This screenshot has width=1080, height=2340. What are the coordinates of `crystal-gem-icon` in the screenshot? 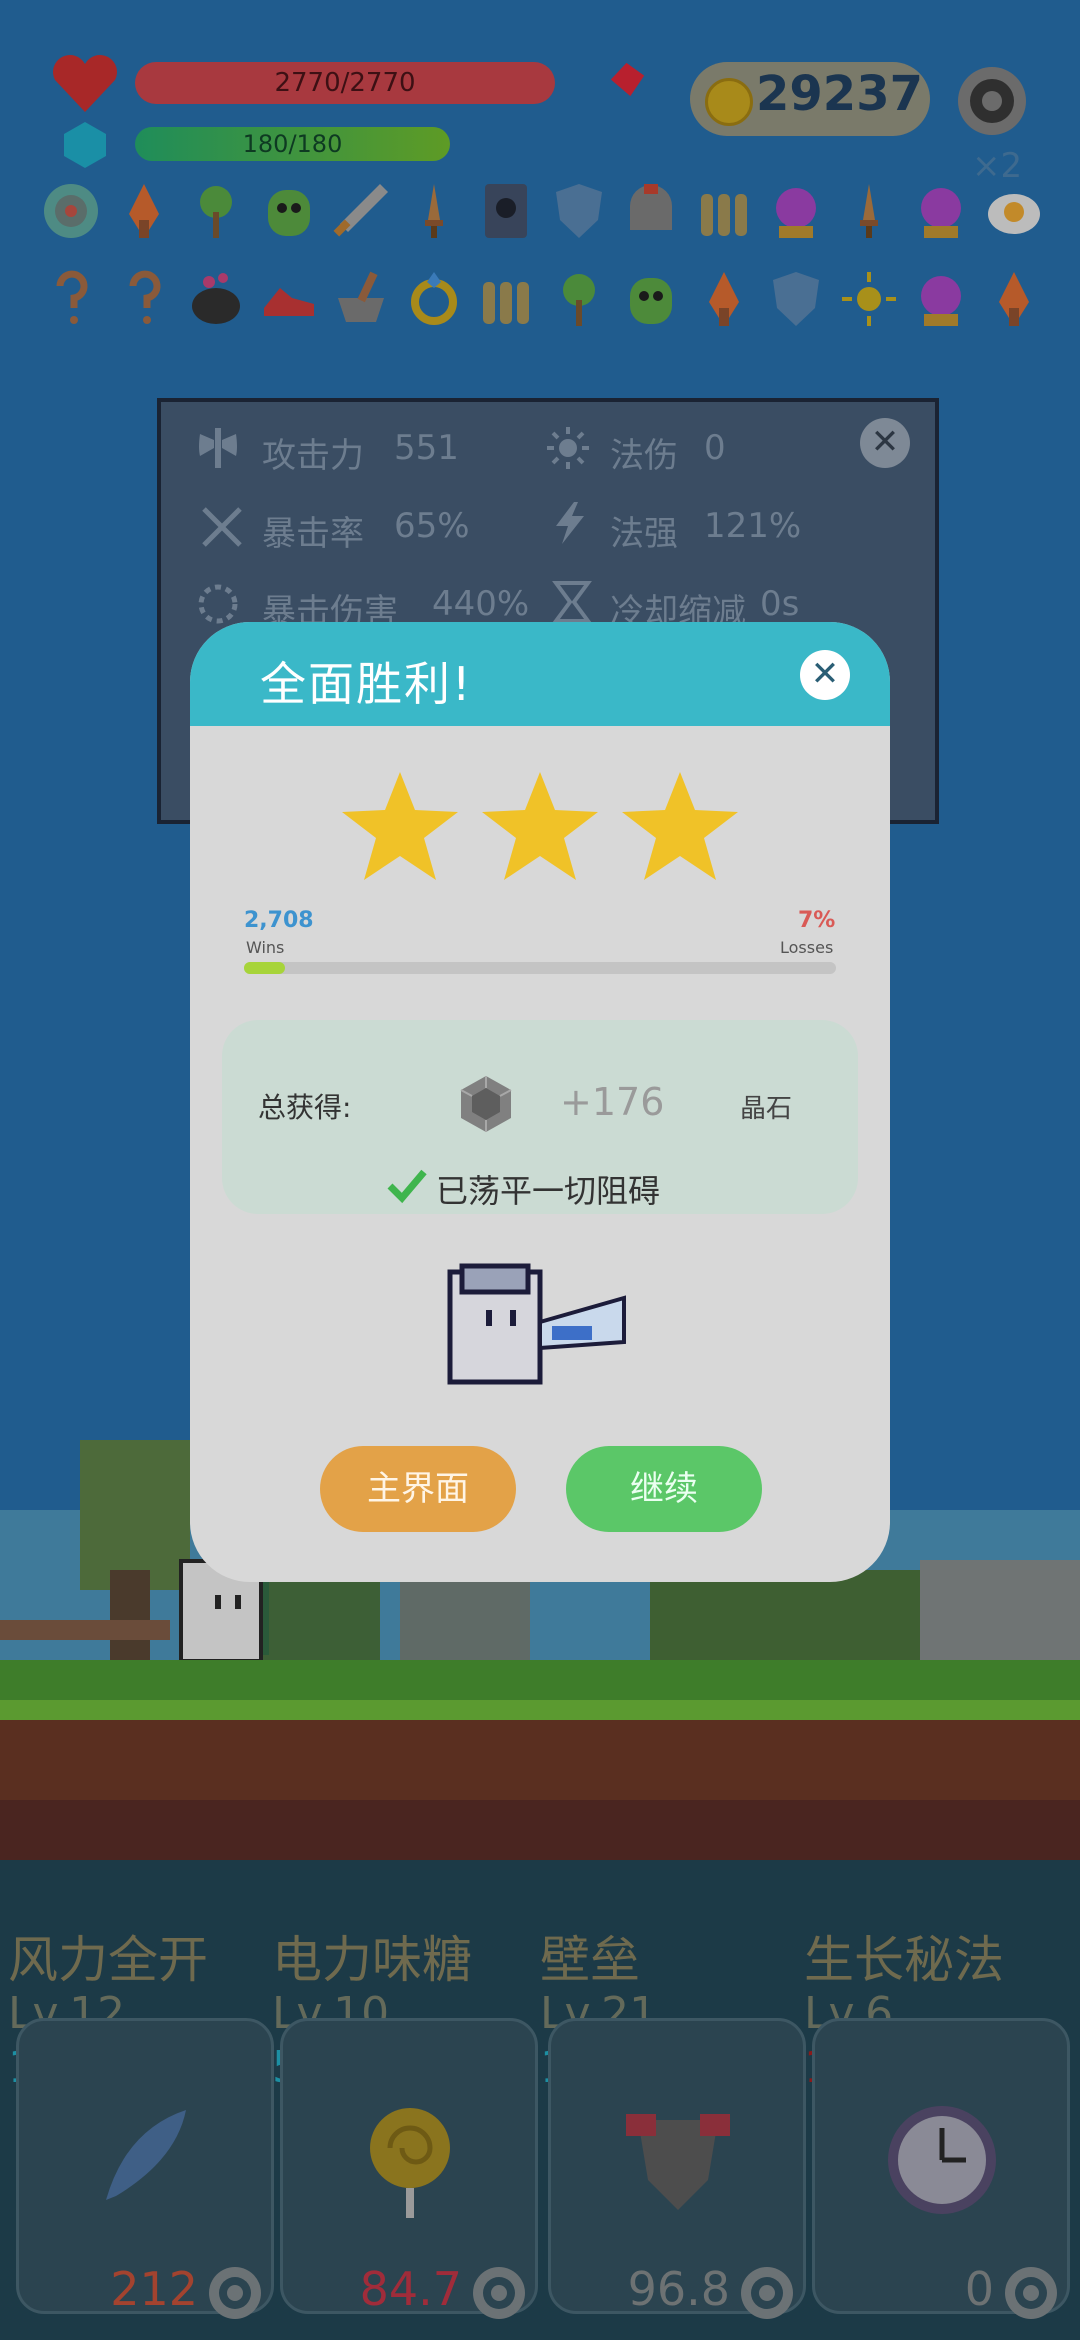 It's located at (486, 1104).